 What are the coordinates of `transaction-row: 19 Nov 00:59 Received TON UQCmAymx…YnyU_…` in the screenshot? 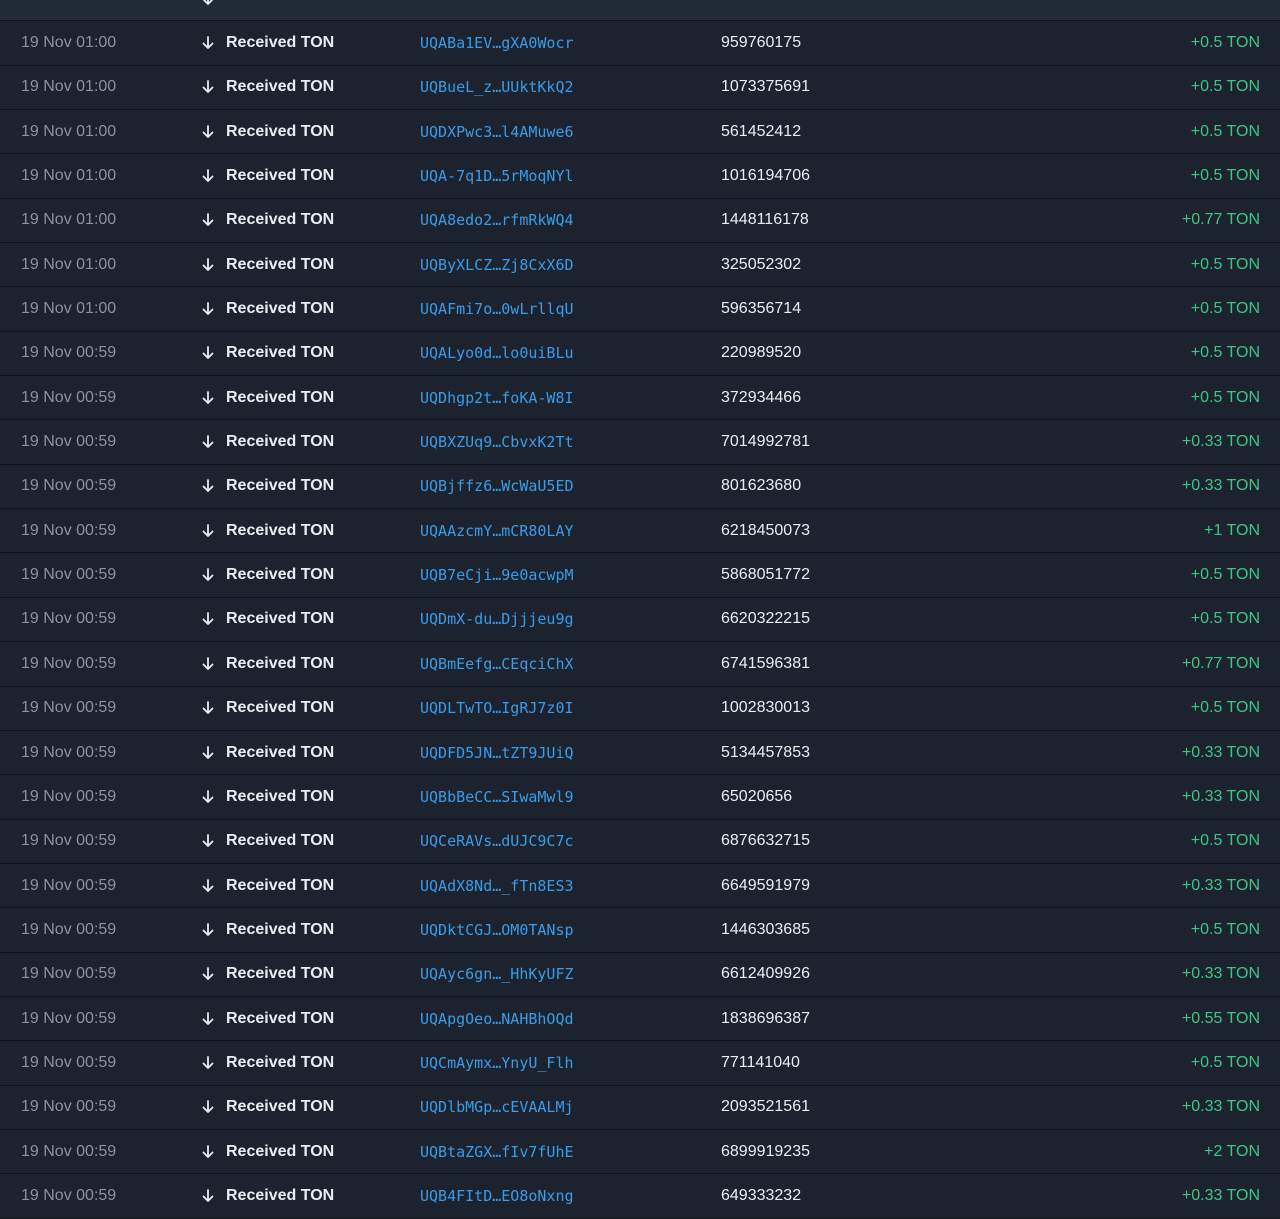 It's located at (640, 1063).